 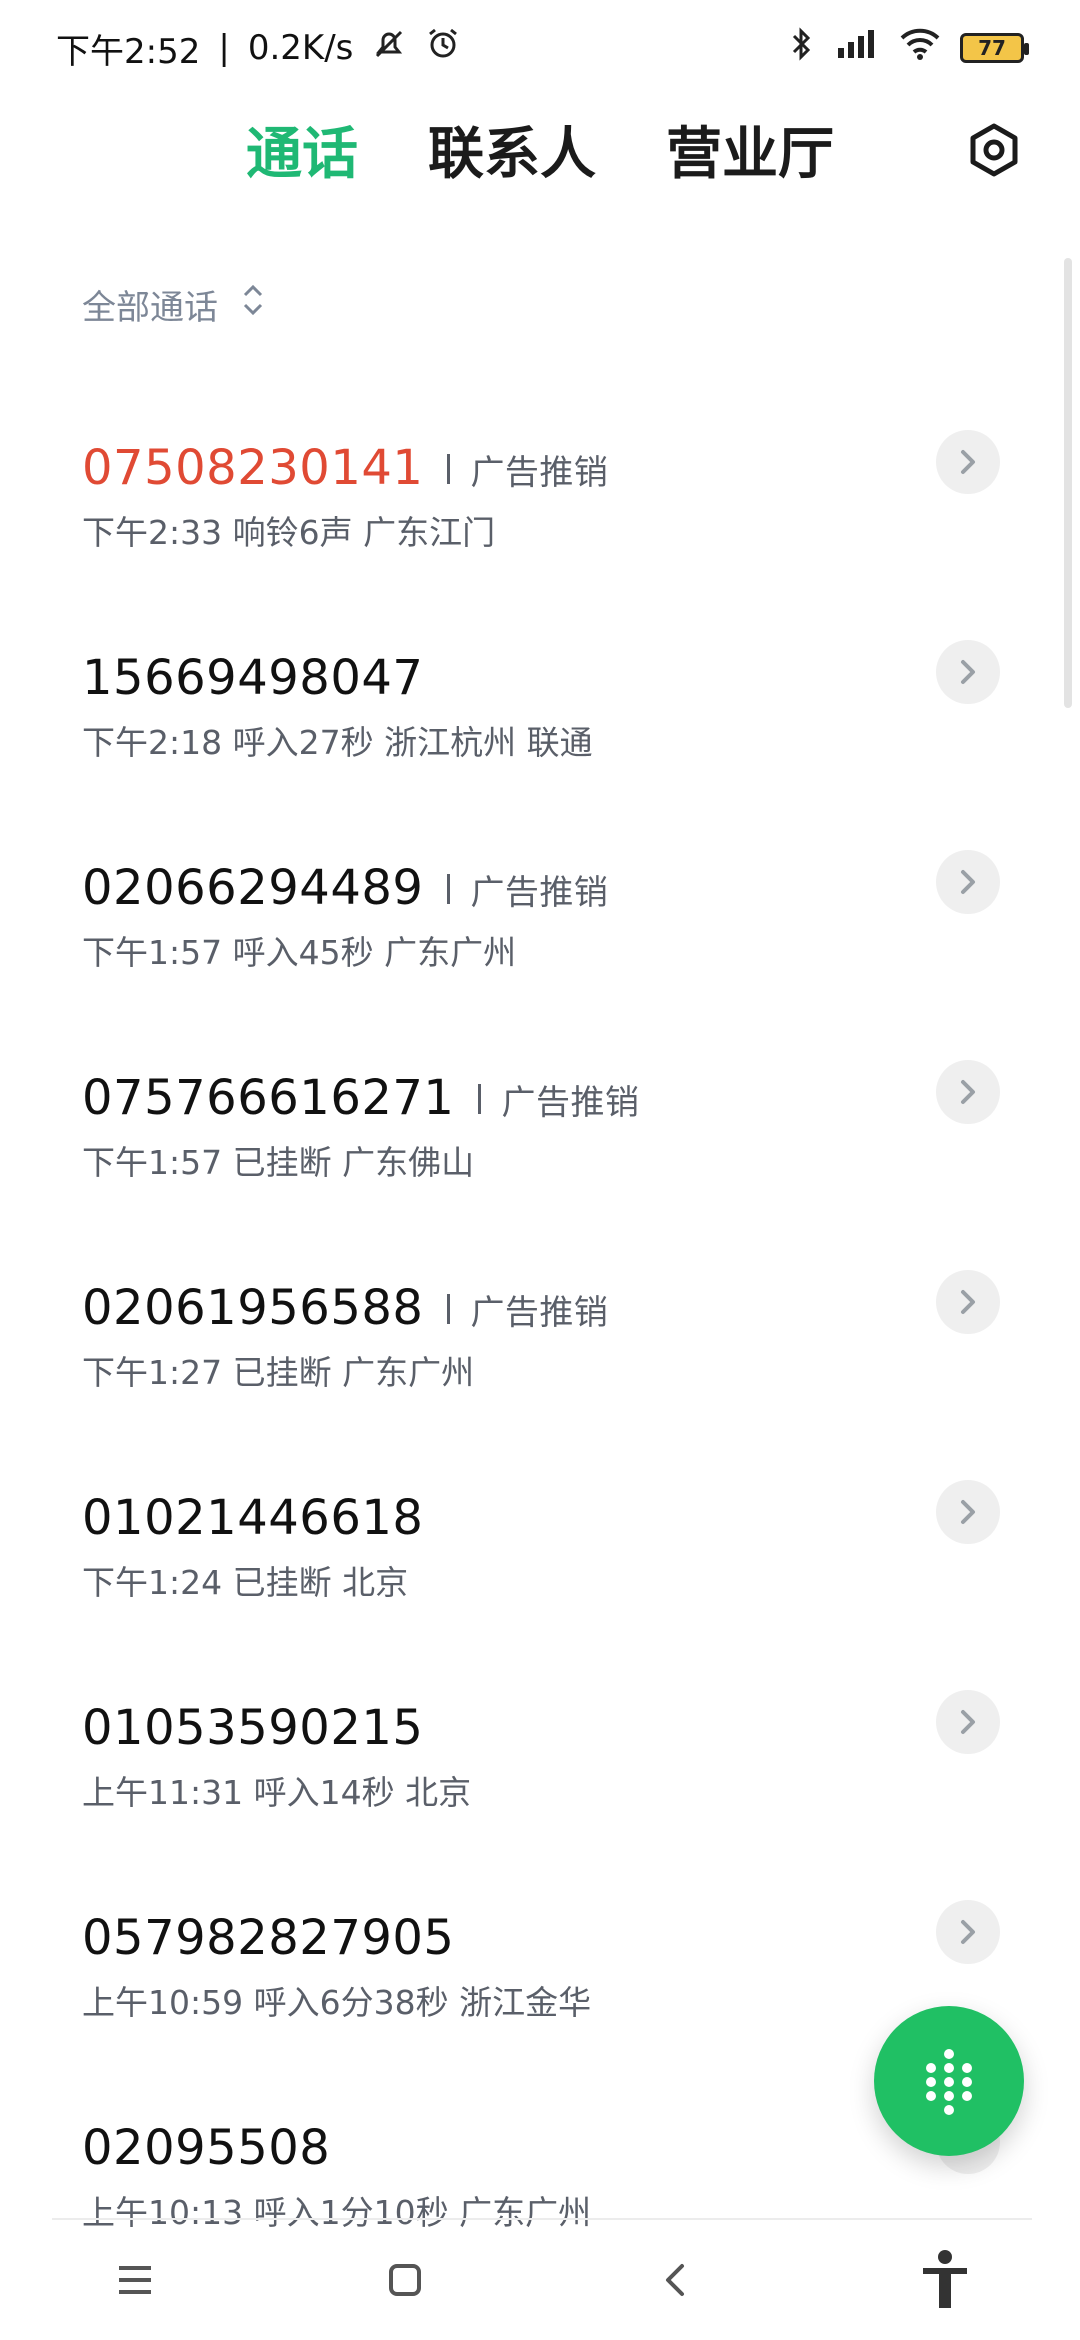 I want to click on call-detail: 下午1:57 已挂断 广东佛山, so click(x=278, y=1162).